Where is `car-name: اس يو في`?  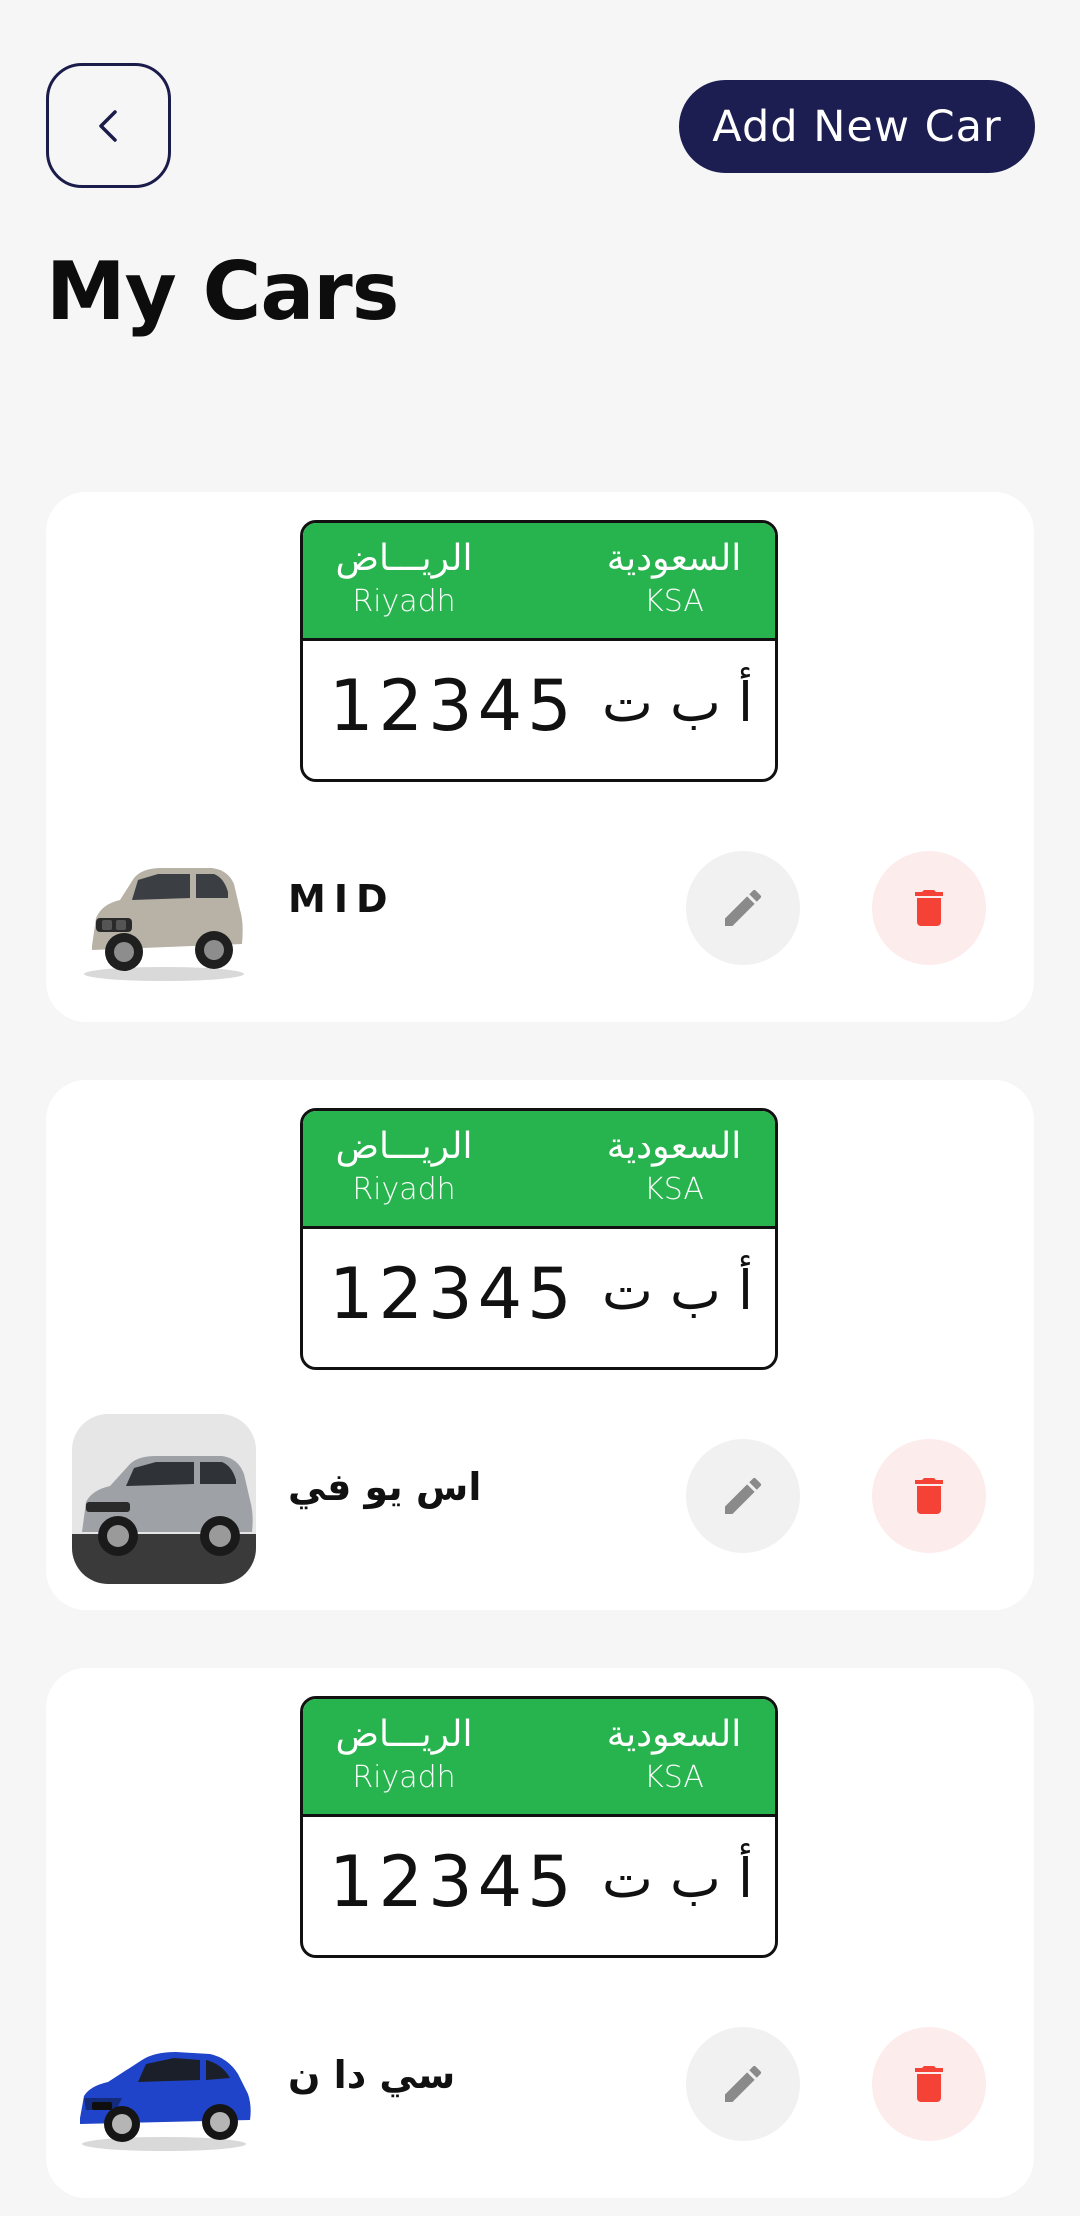 car-name: اس يو في is located at coordinates (385, 1487).